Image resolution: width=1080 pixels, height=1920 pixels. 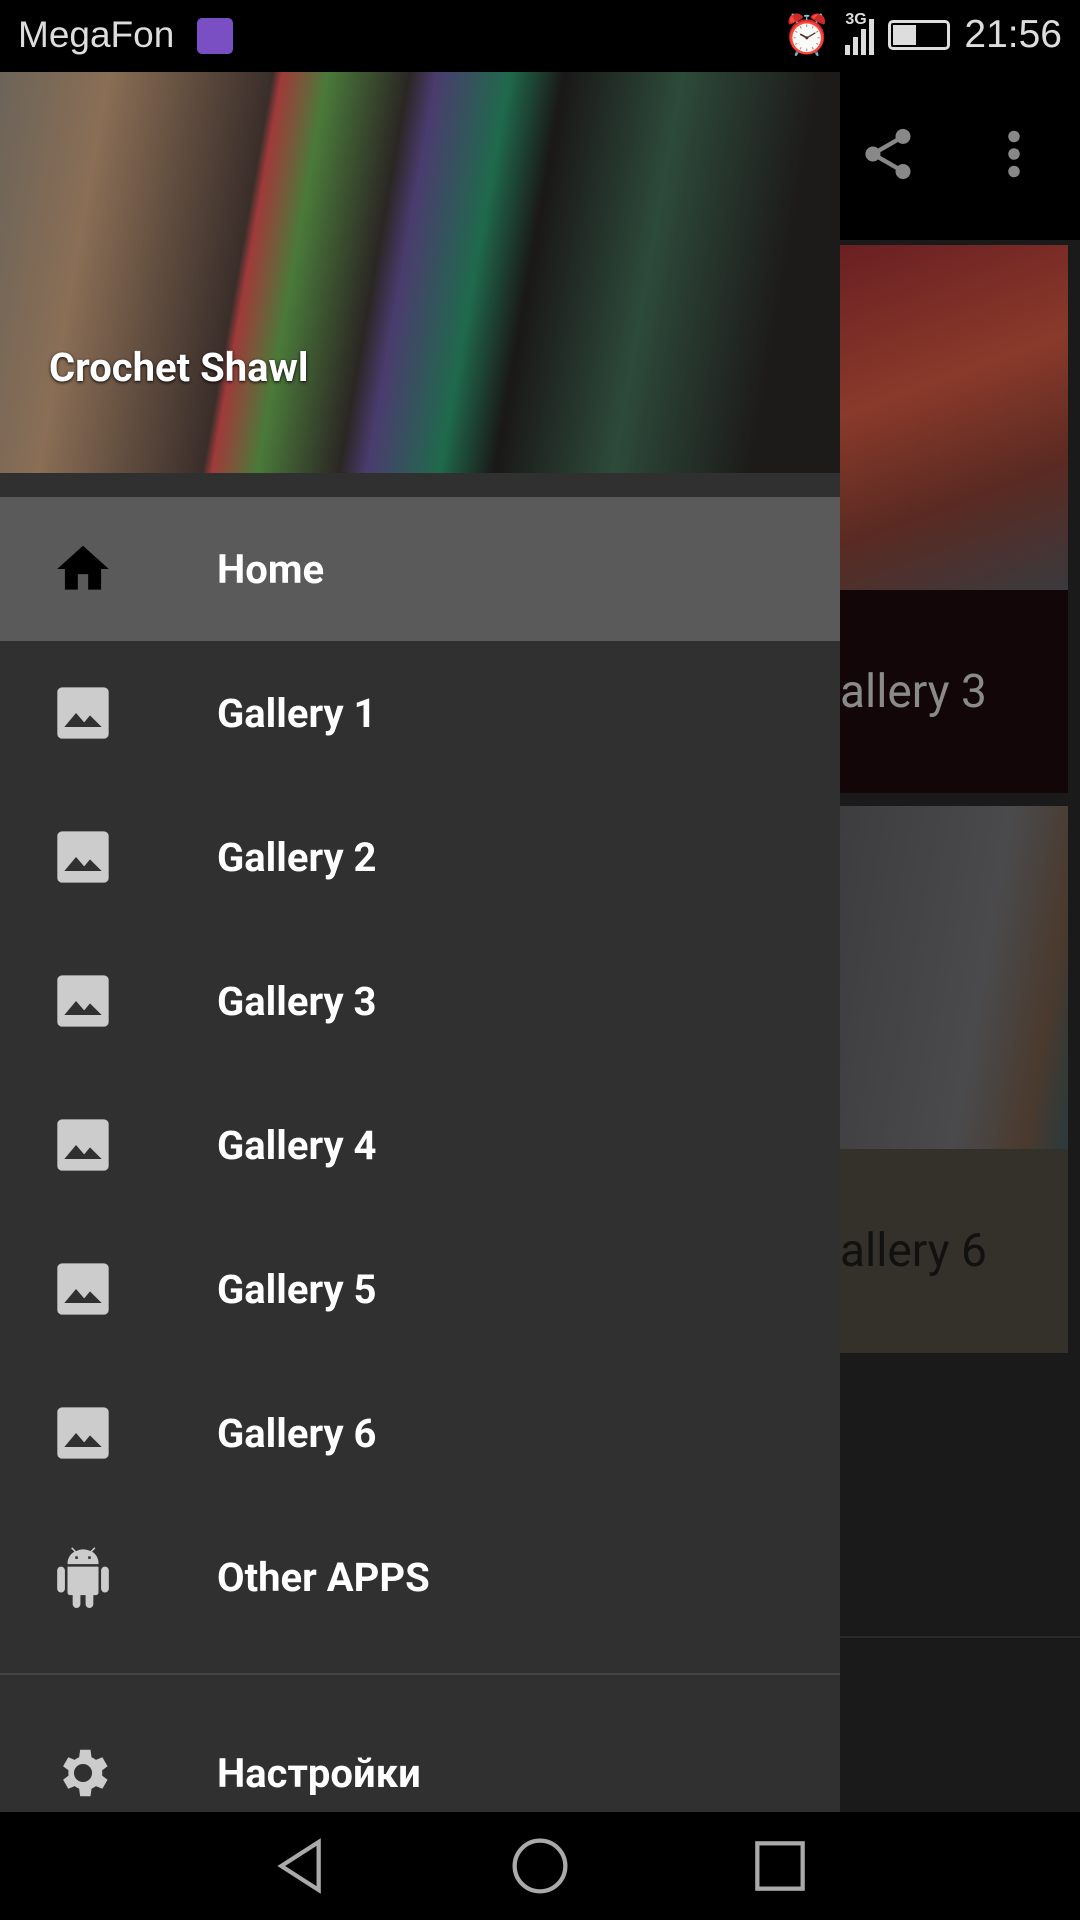 What do you see at coordinates (860, 33) in the screenshot?
I see `signal-icon: 3G` at bounding box center [860, 33].